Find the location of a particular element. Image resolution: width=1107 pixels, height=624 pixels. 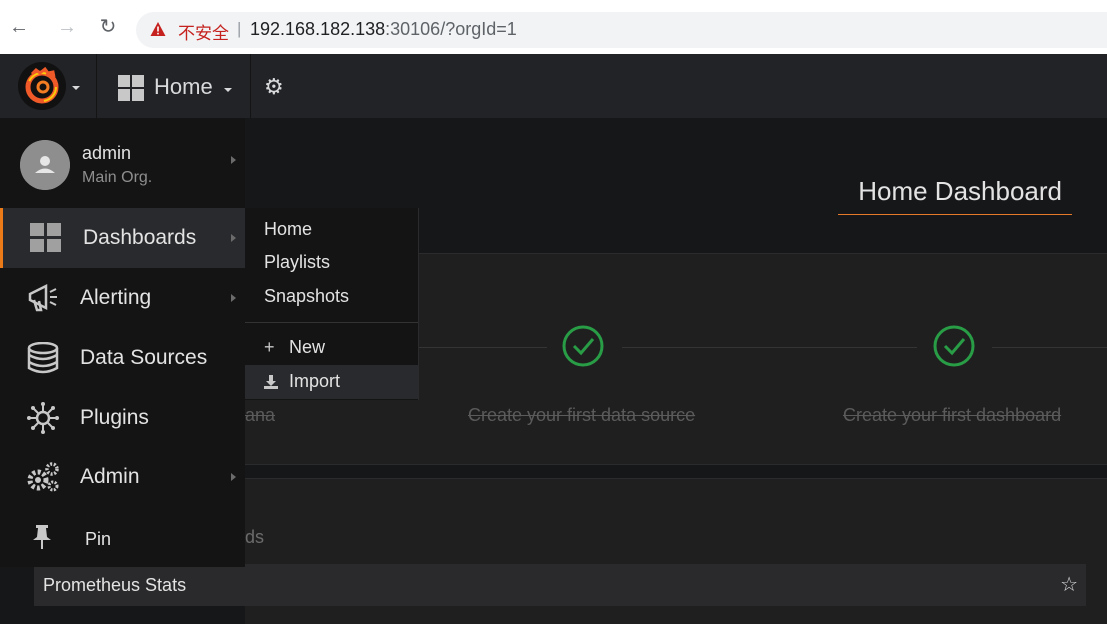

submenu-item-home: Home is located at coordinates (288, 229).